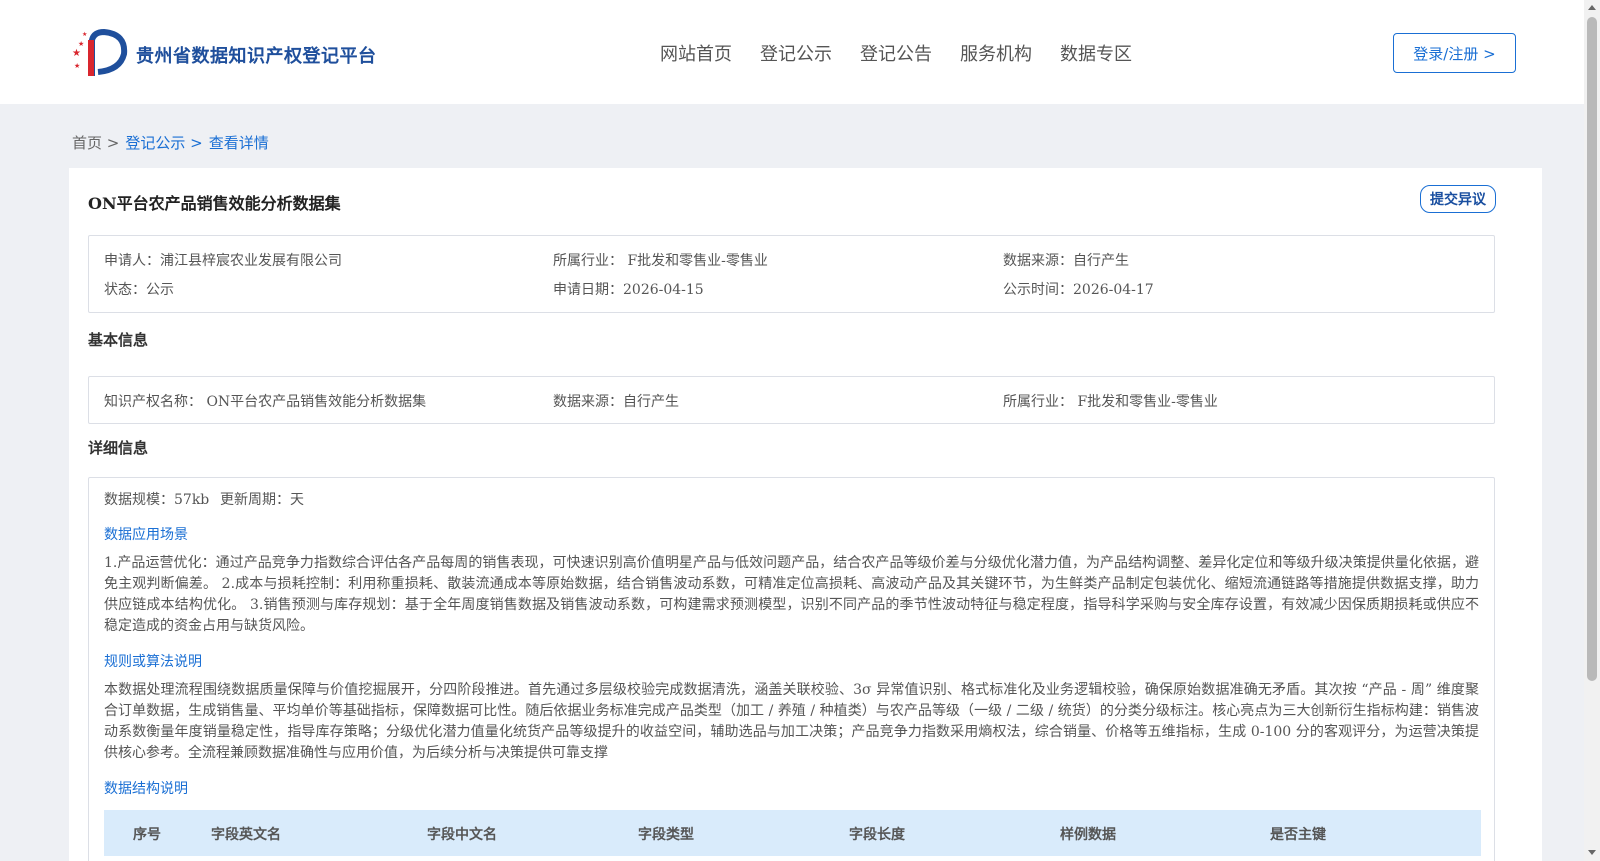 The image size is (1600, 861). Describe the element at coordinates (147, 835) in the screenshot. I see `th-index: 序号` at that location.